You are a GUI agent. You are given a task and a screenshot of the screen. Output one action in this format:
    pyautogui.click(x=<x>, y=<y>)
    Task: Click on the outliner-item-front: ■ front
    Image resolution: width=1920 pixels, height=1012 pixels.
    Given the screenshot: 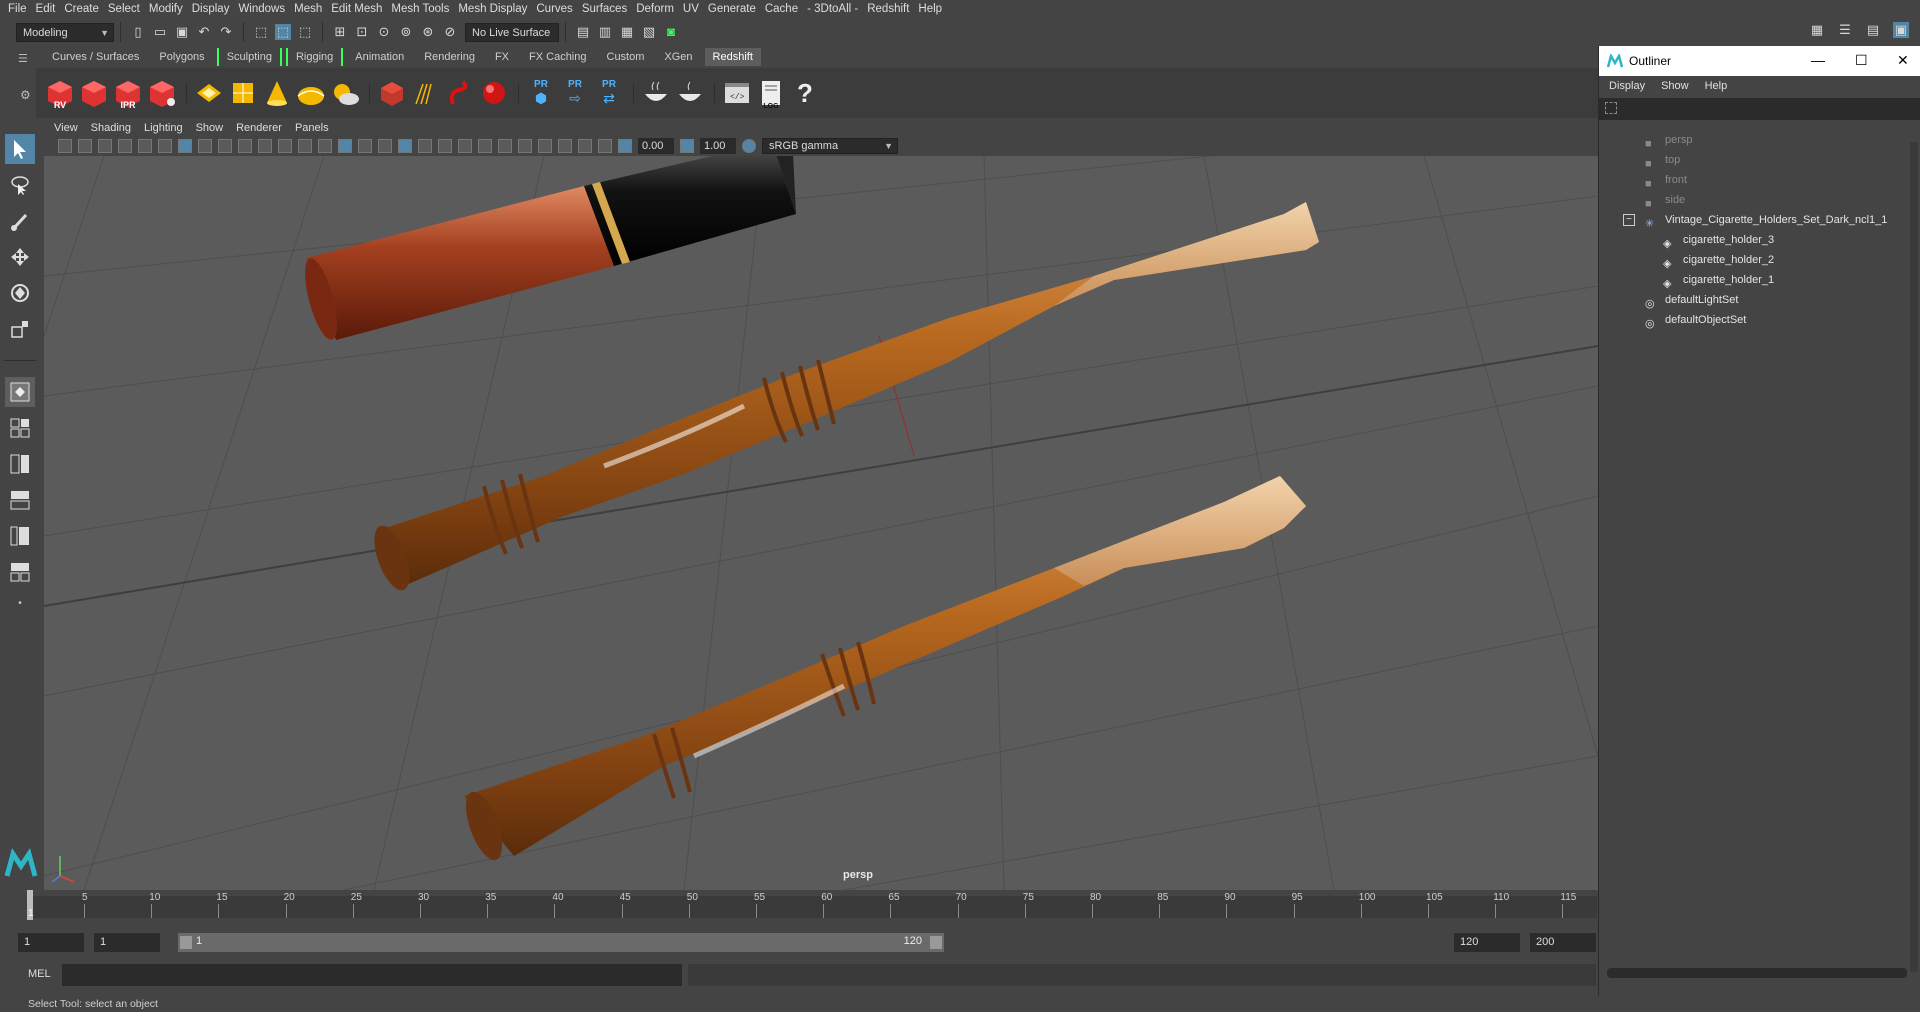 What is the action you would take?
    pyautogui.click(x=1666, y=180)
    